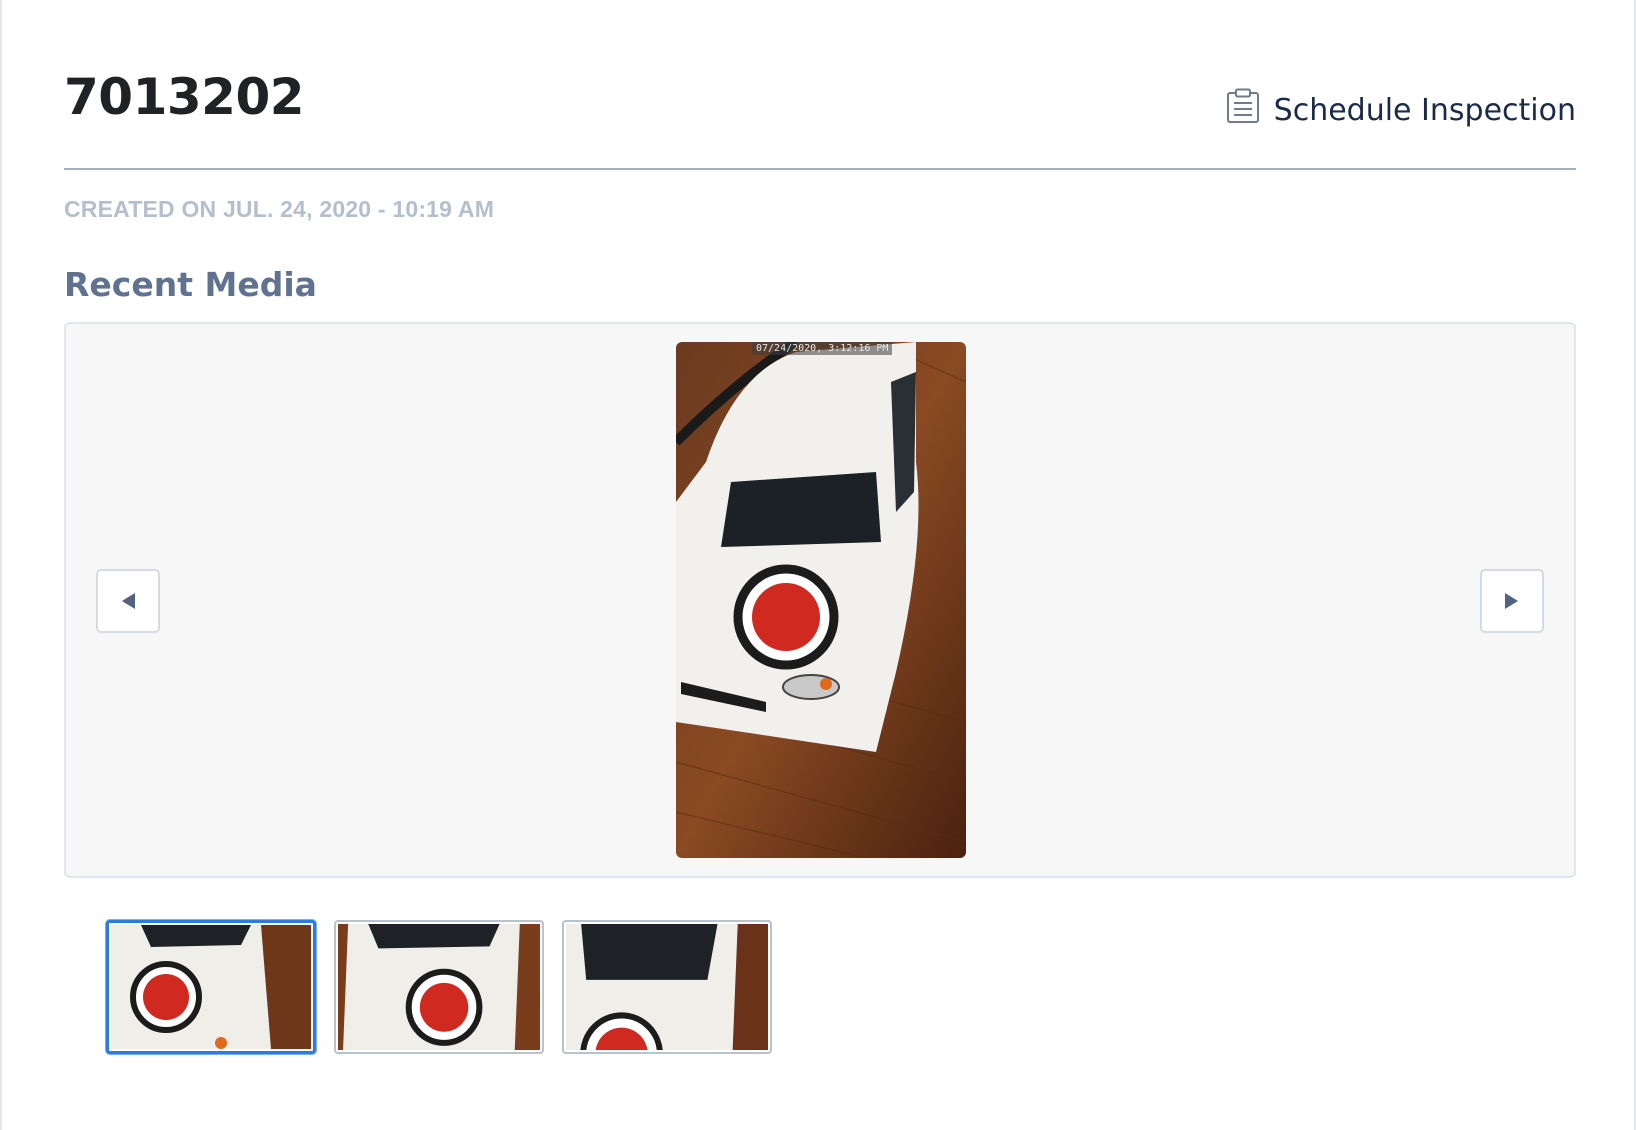 Image resolution: width=1636 pixels, height=1130 pixels. Describe the element at coordinates (820, 115) in the screenshot. I see `page-header: 7013202 Schedule Inspection` at that location.